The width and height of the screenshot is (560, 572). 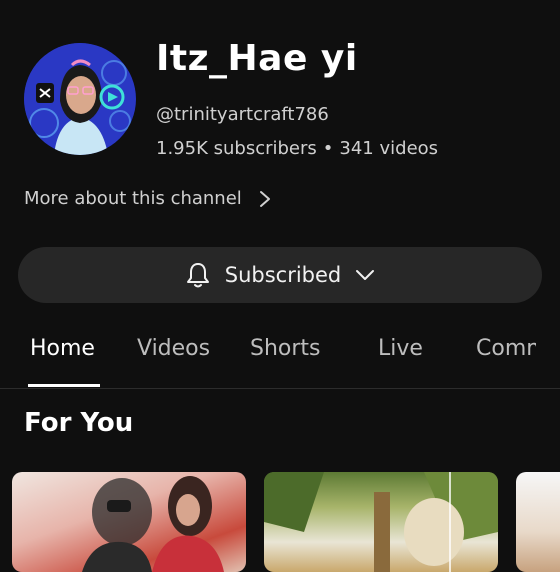 I want to click on bell-icon, so click(x=197, y=275).